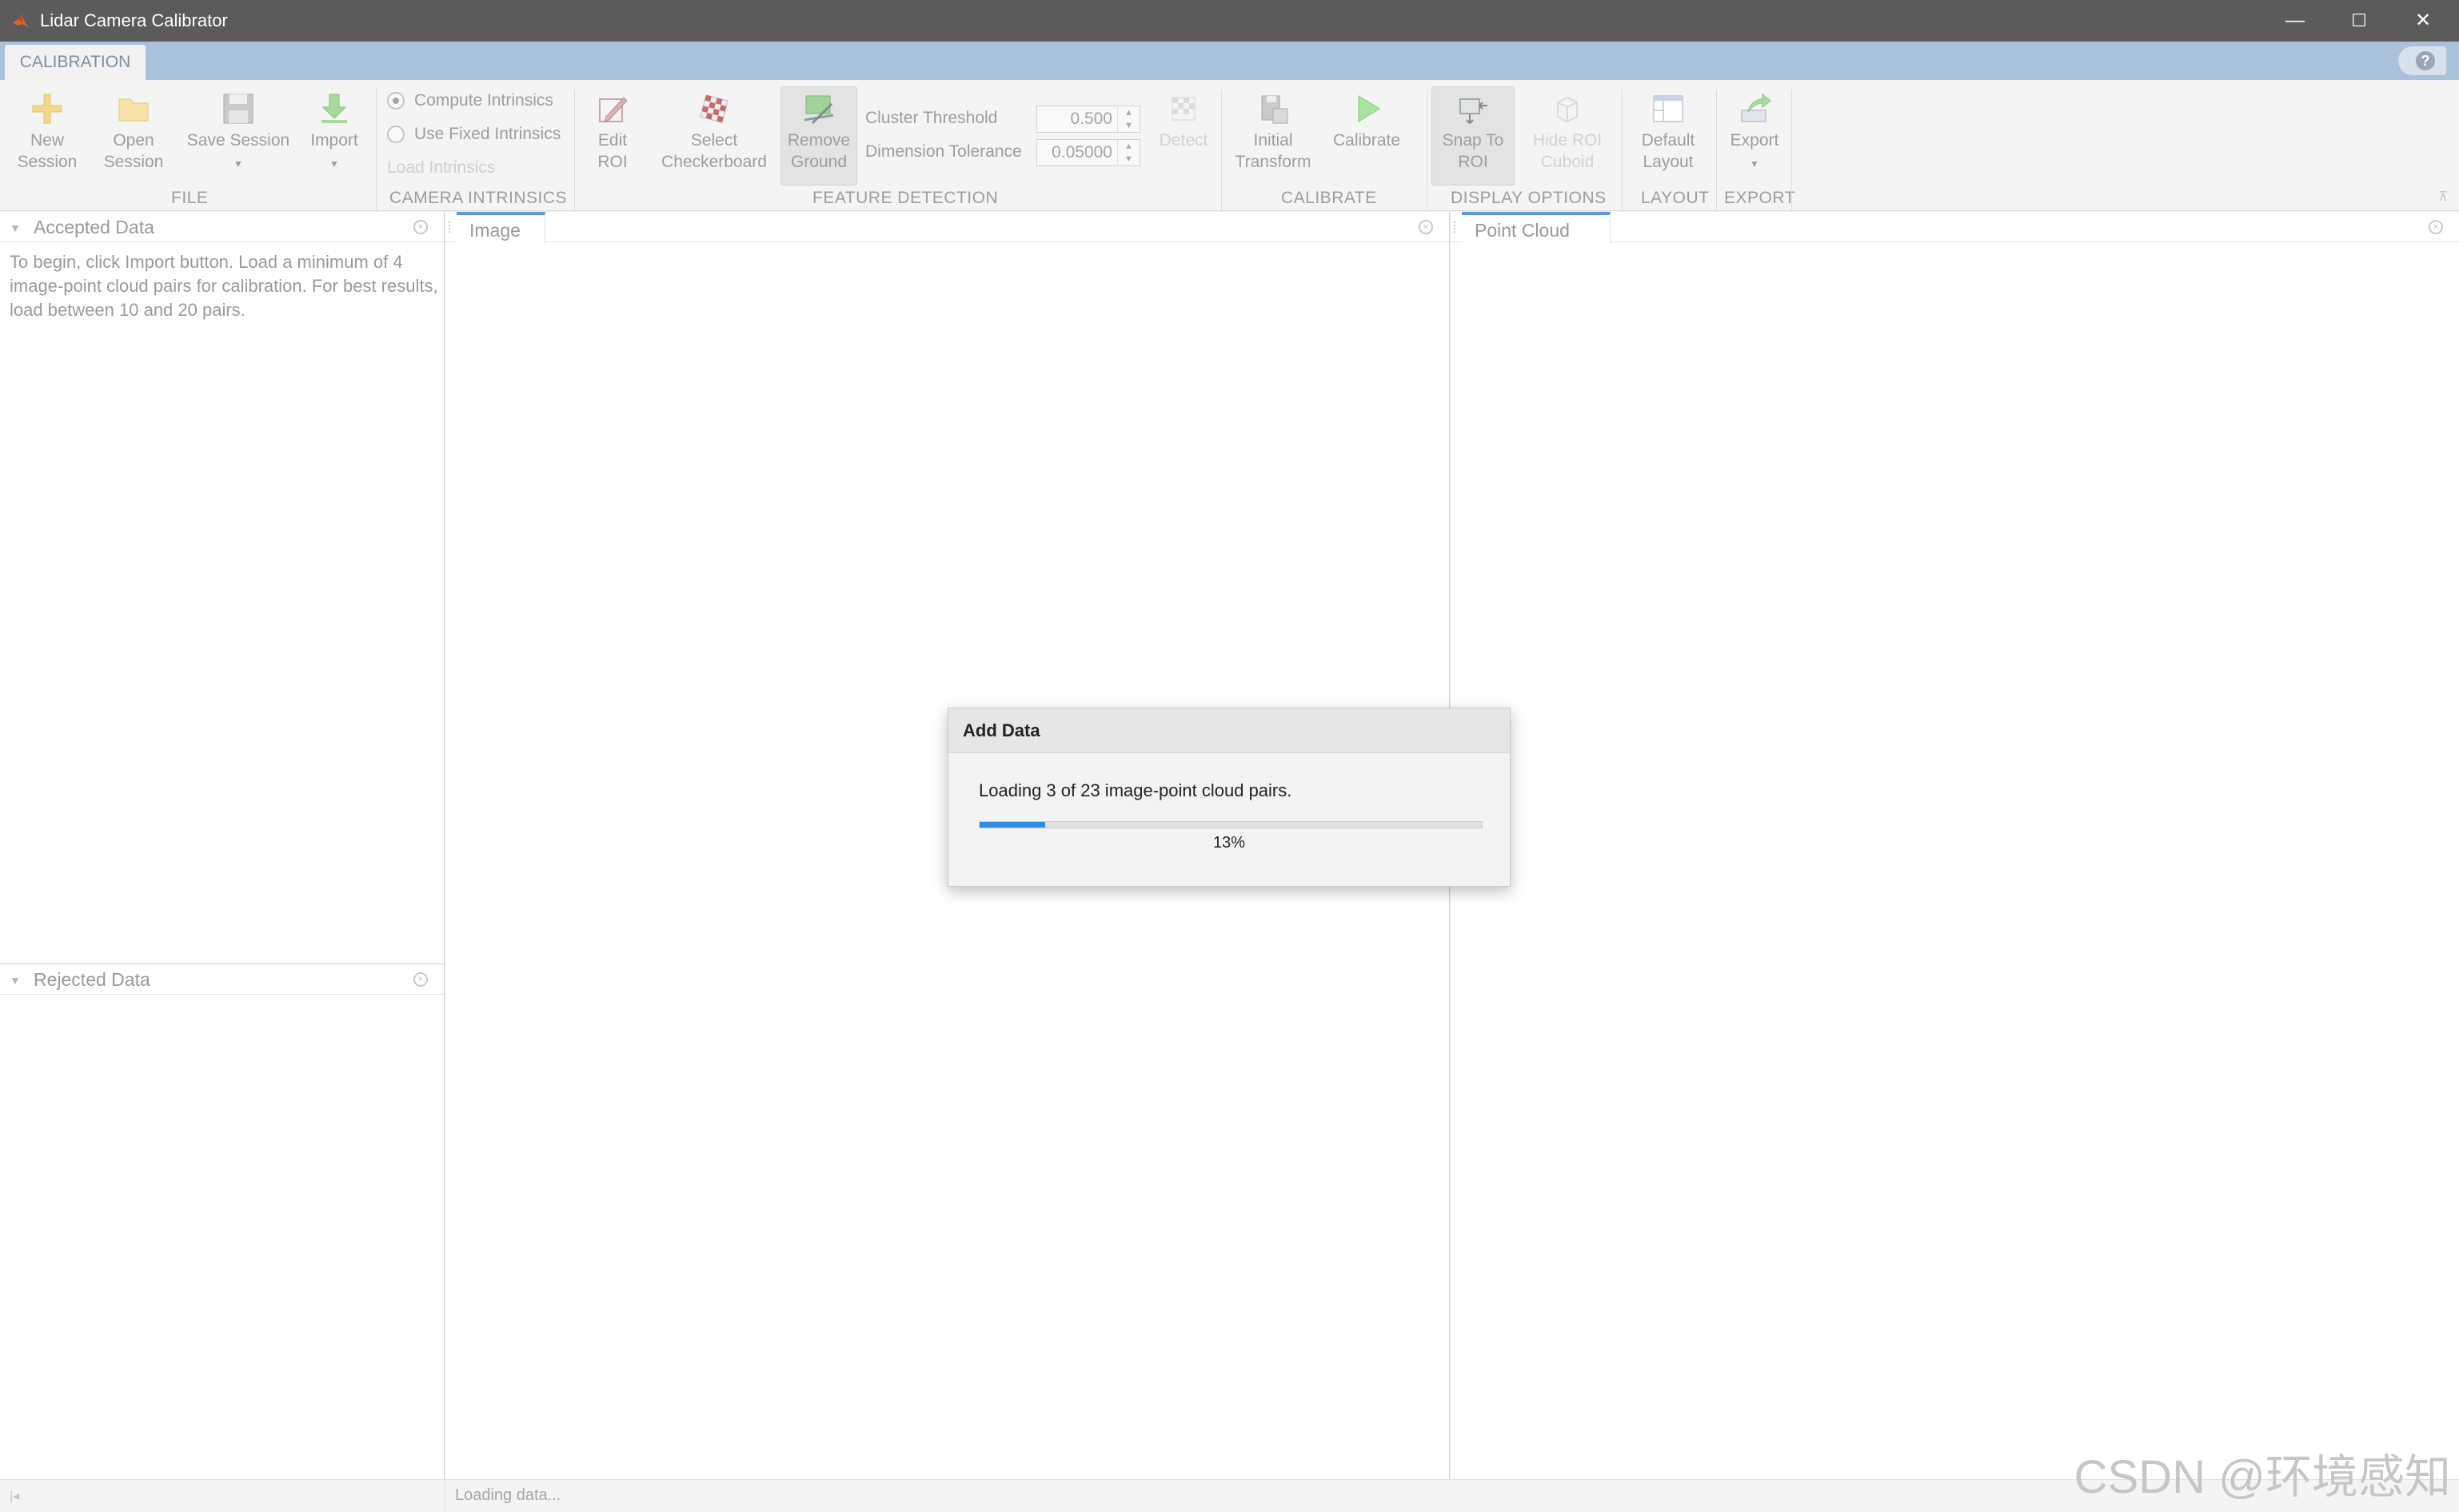  What do you see at coordinates (2425, 60) in the screenshot?
I see `help-icon: ?` at bounding box center [2425, 60].